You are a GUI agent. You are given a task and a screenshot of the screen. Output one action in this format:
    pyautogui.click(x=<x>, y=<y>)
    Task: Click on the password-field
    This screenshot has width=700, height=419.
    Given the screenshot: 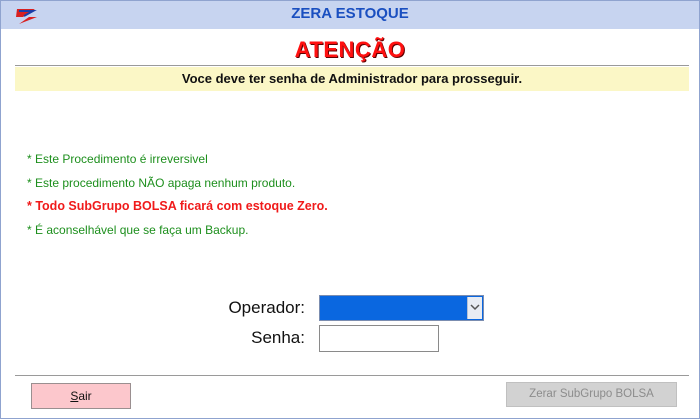 What is the action you would take?
    pyautogui.click(x=379, y=338)
    